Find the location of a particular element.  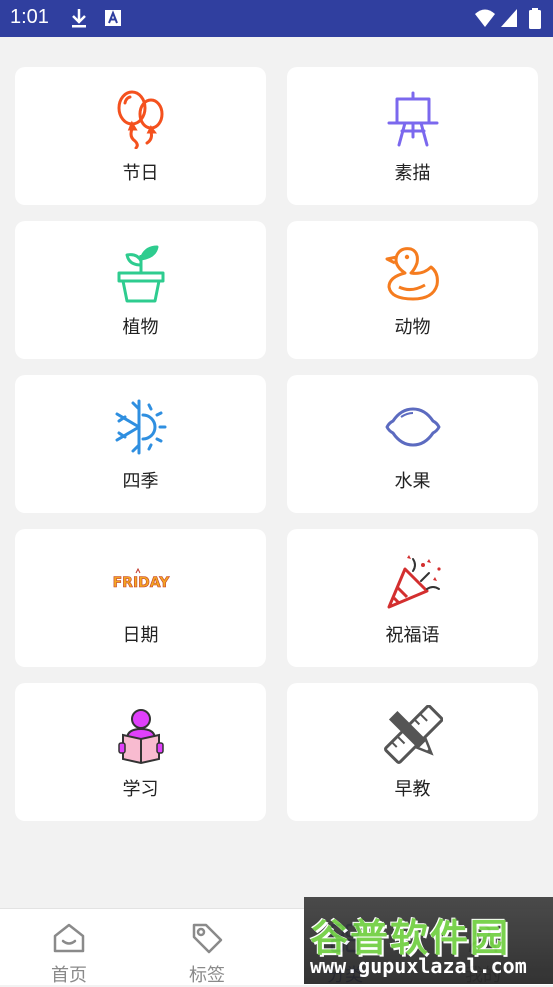

signal-icon is located at coordinates (509, 18).